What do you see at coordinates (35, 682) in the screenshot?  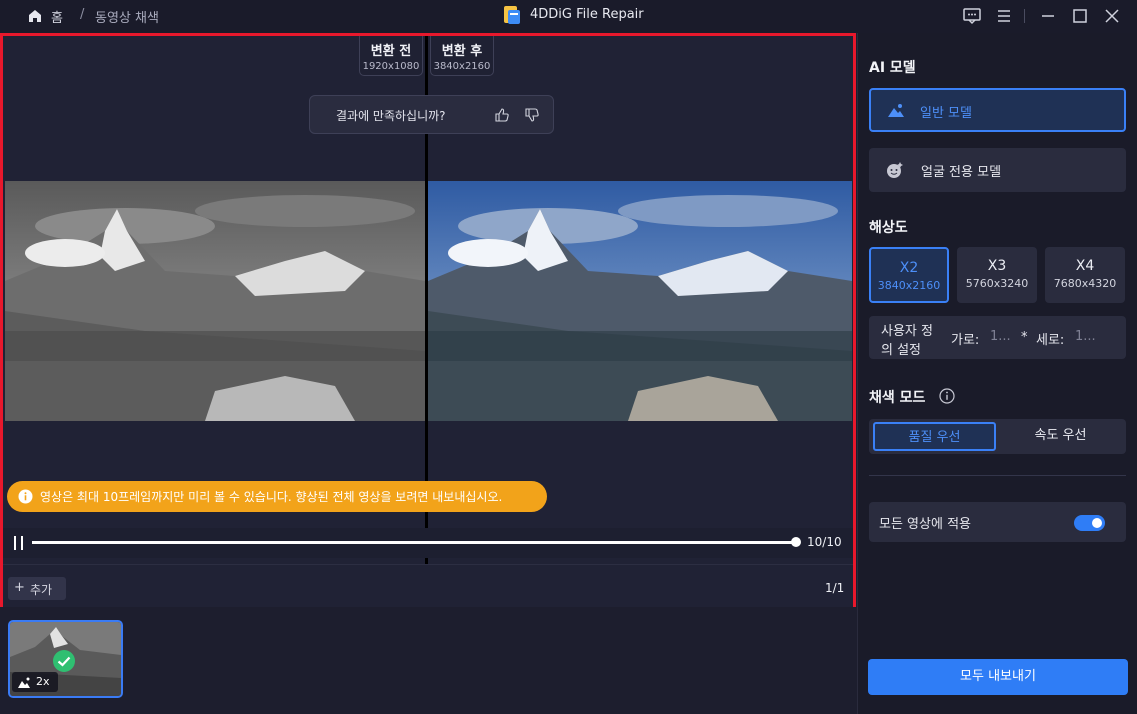 I see `scale-badge: 2x` at bounding box center [35, 682].